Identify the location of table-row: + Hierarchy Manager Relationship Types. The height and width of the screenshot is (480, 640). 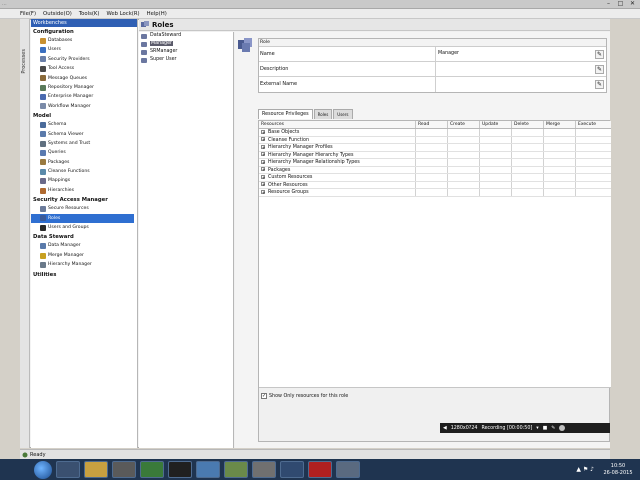
(435, 163).